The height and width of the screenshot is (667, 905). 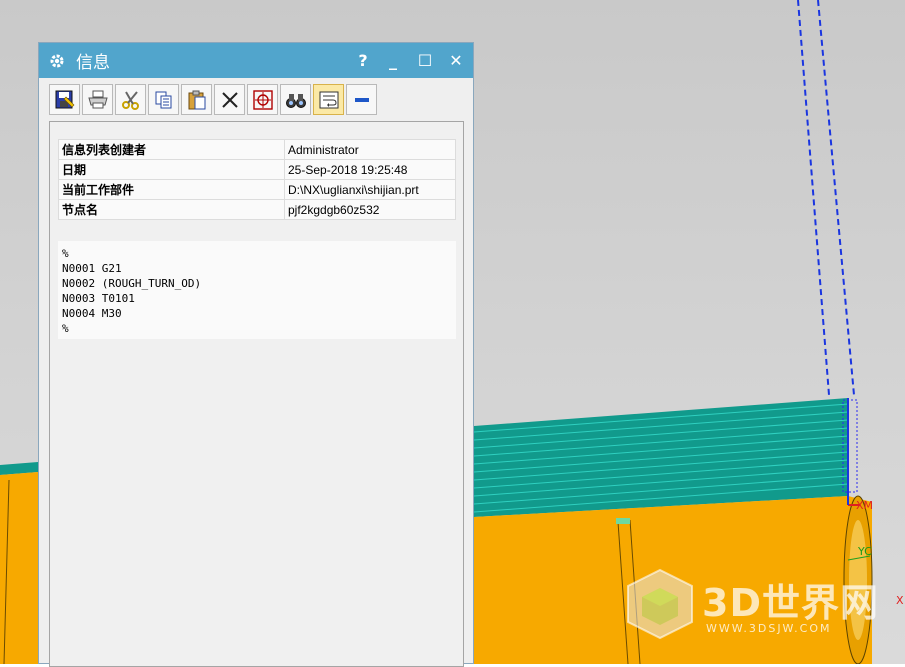 What do you see at coordinates (456, 60) in the screenshot?
I see `close-window-button: ✕` at bounding box center [456, 60].